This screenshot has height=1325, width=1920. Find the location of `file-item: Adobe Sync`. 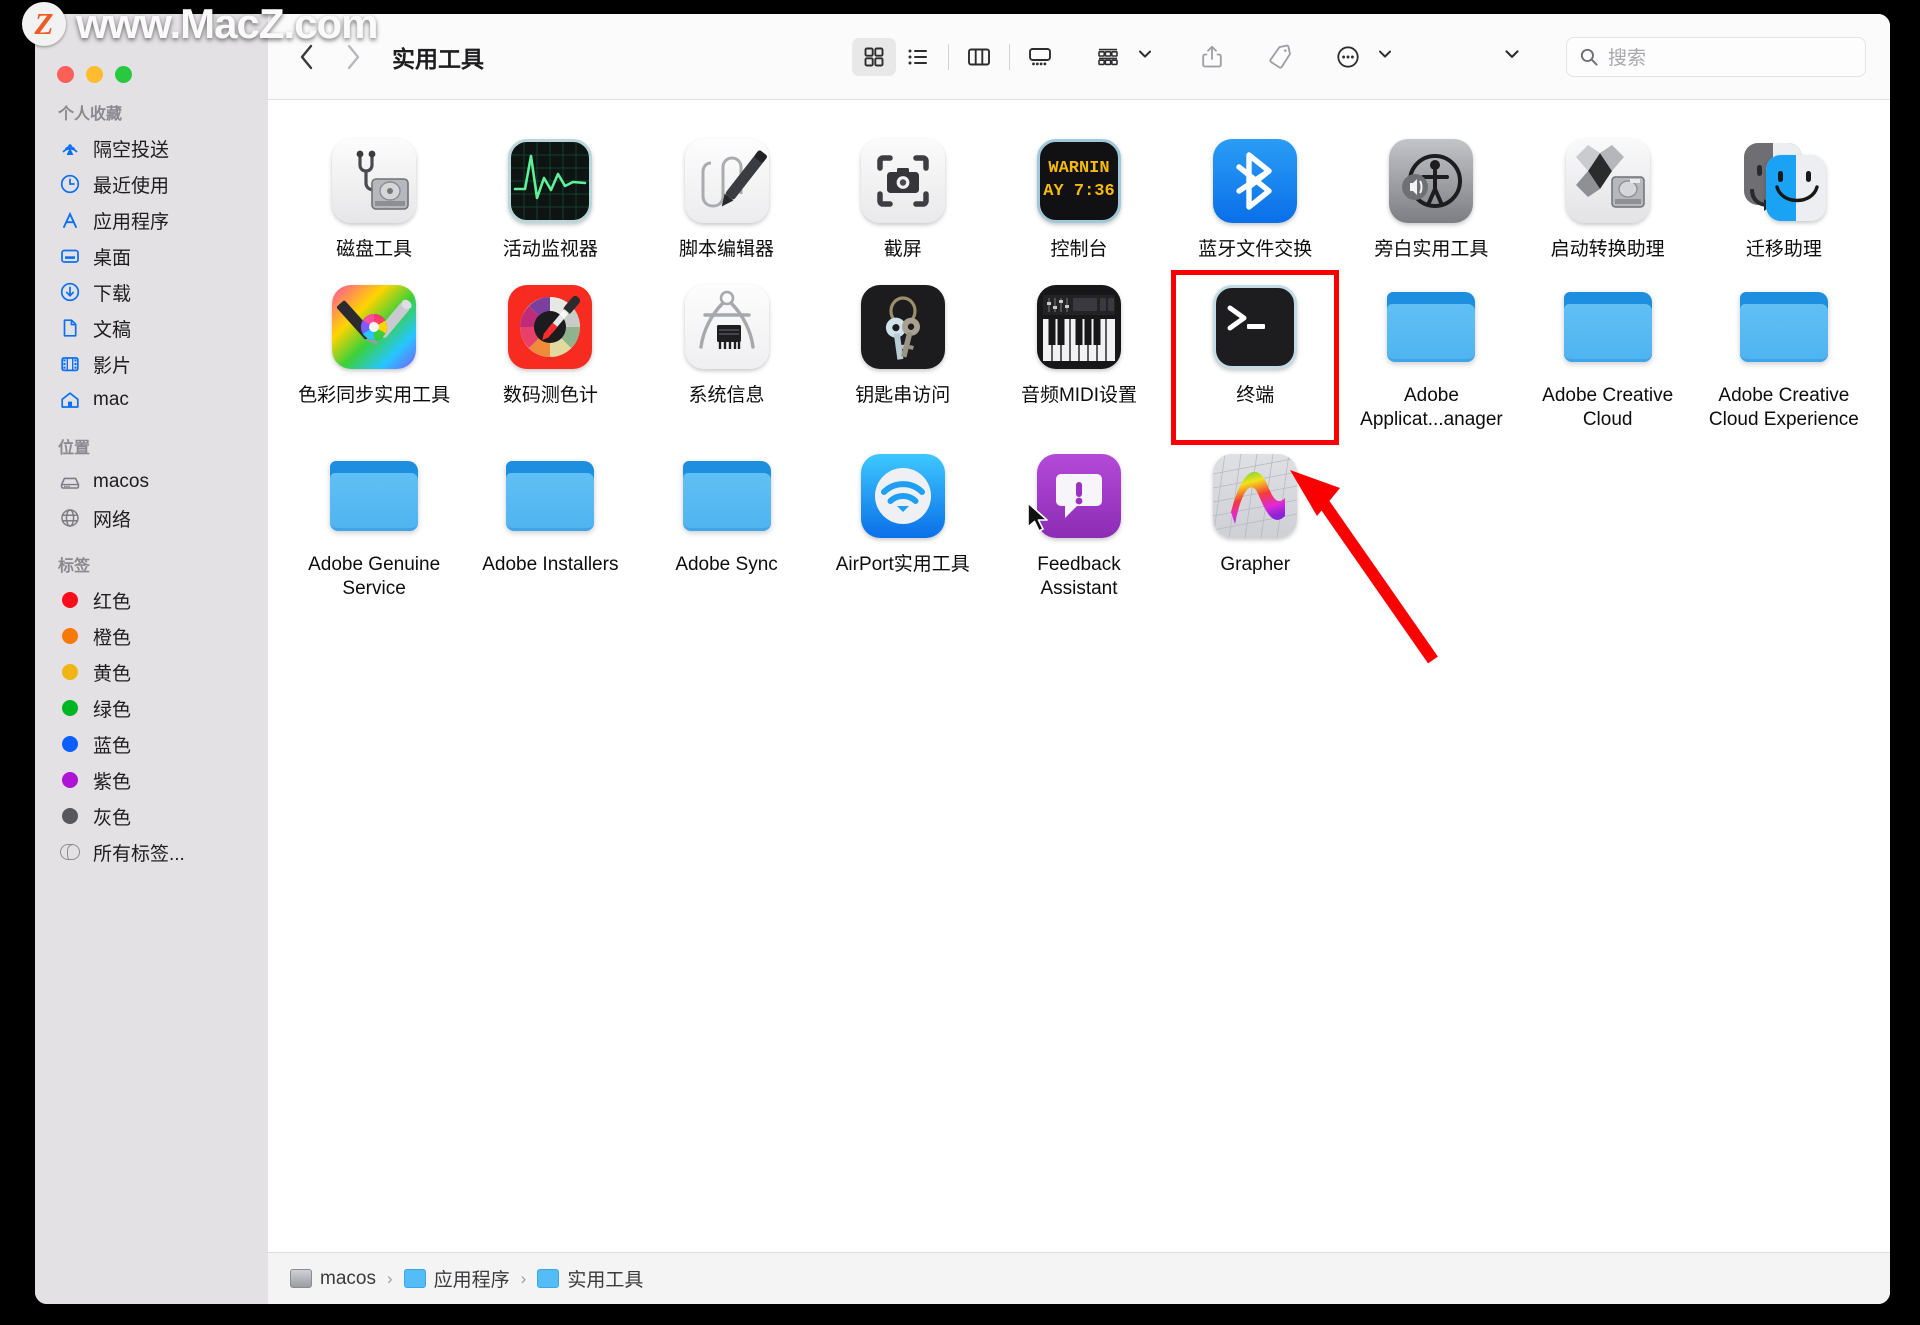

file-item: Adobe Sync is located at coordinates (726, 520).